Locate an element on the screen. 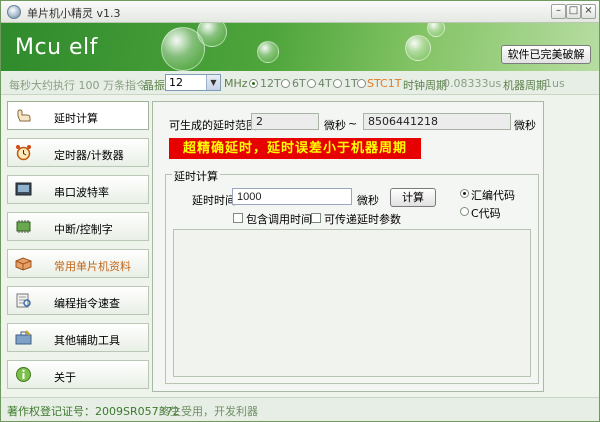 This screenshot has width=600, height=422. sidebar-item-about: 关于 is located at coordinates (78, 374).